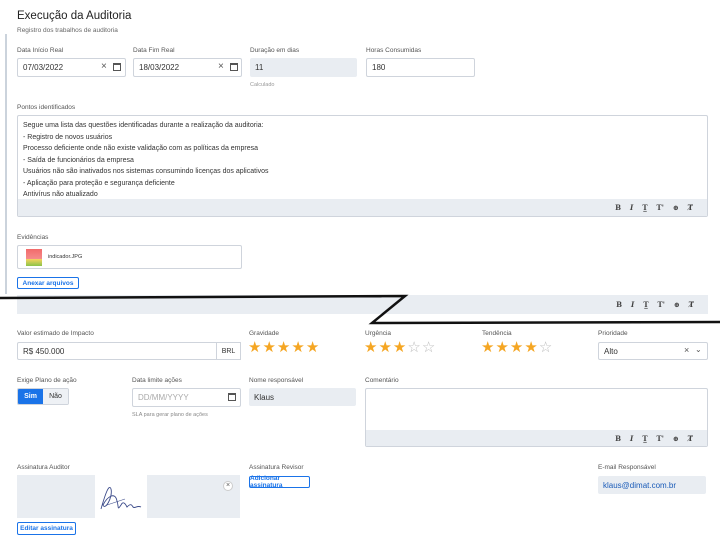  I want to click on action-deadline-input: DD/MM/YYYY, so click(186, 397).